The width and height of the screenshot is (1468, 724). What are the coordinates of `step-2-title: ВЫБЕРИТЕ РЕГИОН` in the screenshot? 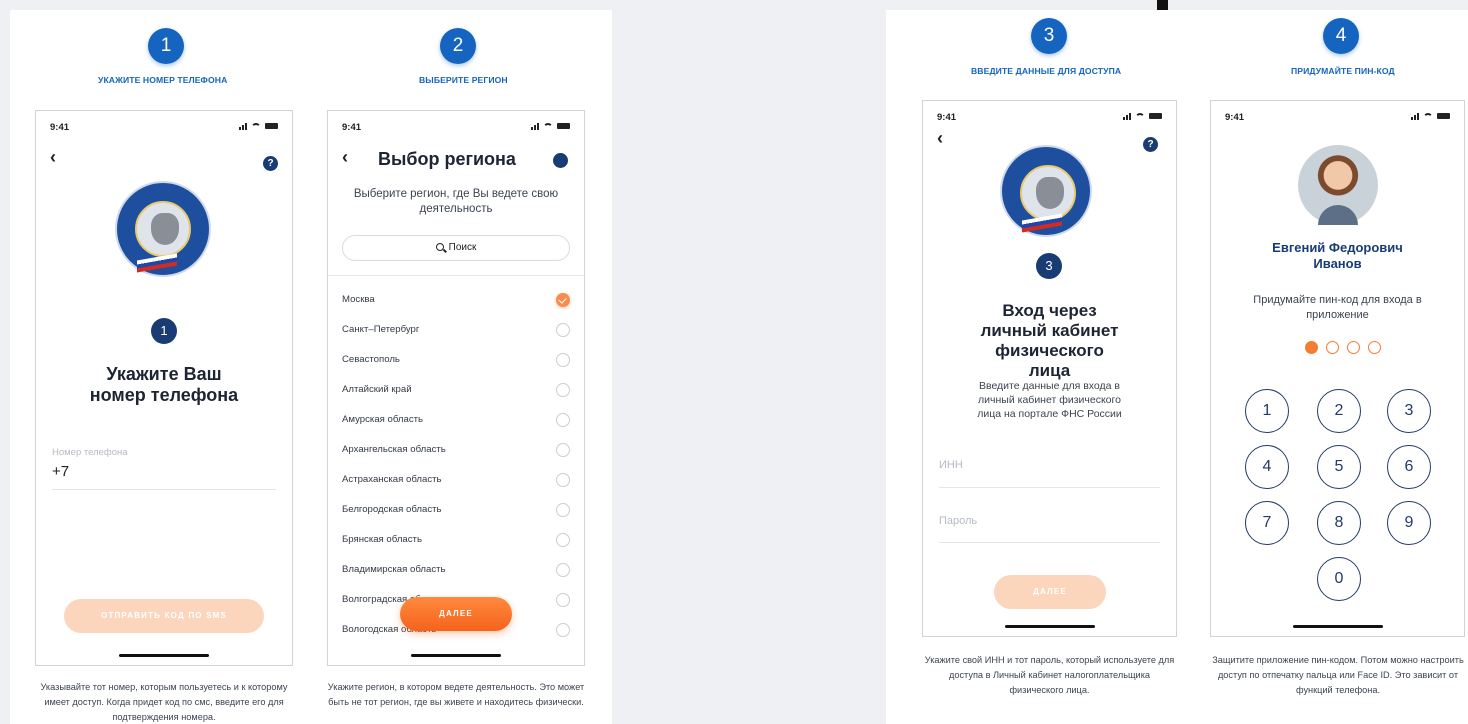 It's located at (463, 80).